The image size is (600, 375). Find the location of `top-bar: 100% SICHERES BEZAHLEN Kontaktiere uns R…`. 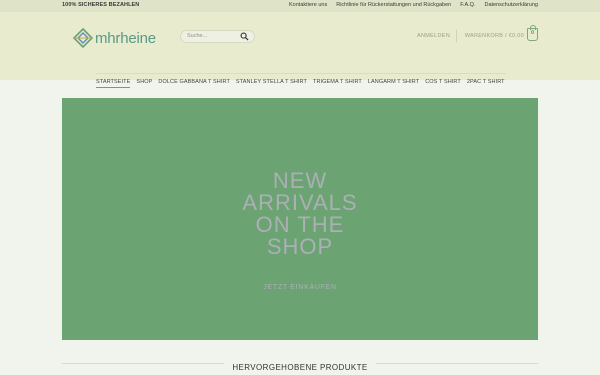

top-bar: 100% SICHERES BEZAHLEN Kontaktiere uns R… is located at coordinates (300, 6).